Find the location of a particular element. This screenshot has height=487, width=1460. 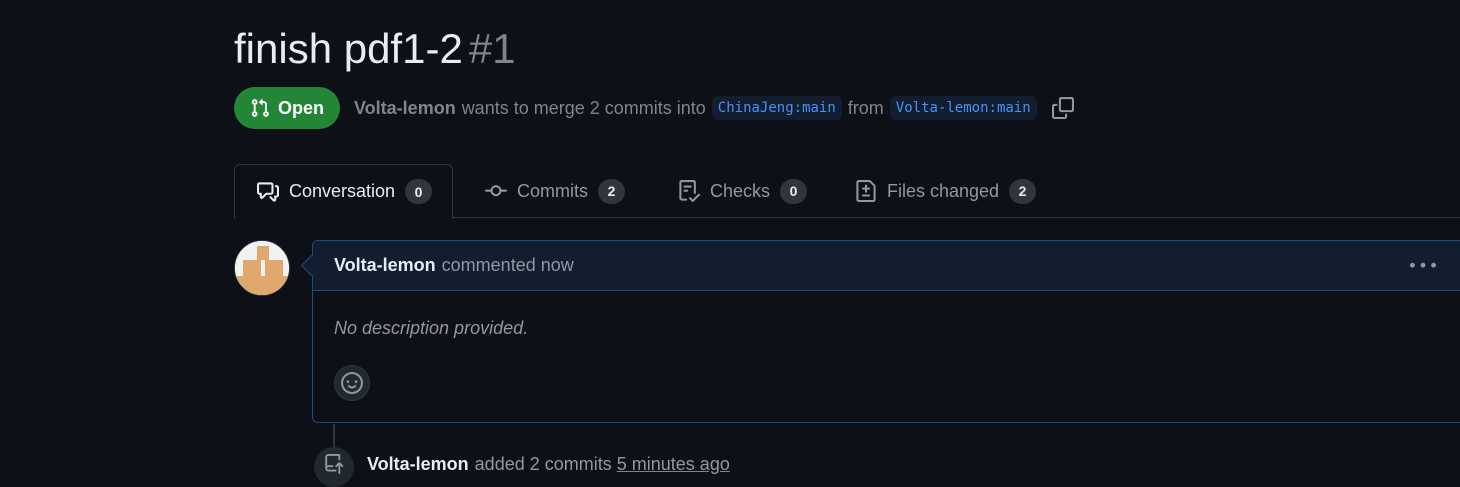

comment-timestamp: commented now is located at coordinates (508, 265).